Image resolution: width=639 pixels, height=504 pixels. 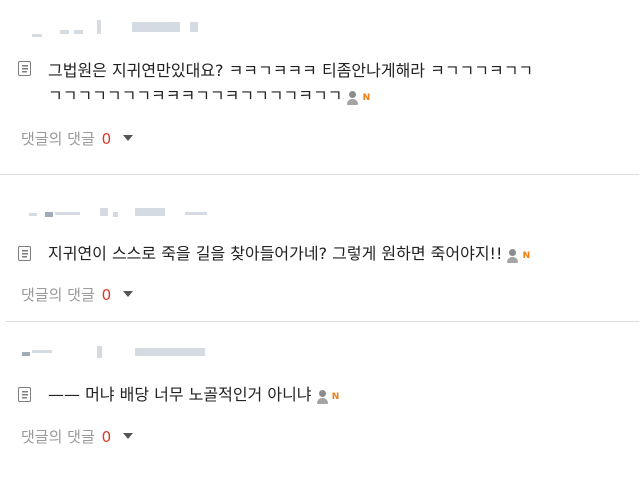 What do you see at coordinates (195, 95) in the screenshot?
I see `comment-line-text: ㄱㄱㄱㄱㄱㄱㄱㅋㅋㅋㄱㄱㅋㄱㄱㄱㄱㅋㄱㄱ` at bounding box center [195, 95].